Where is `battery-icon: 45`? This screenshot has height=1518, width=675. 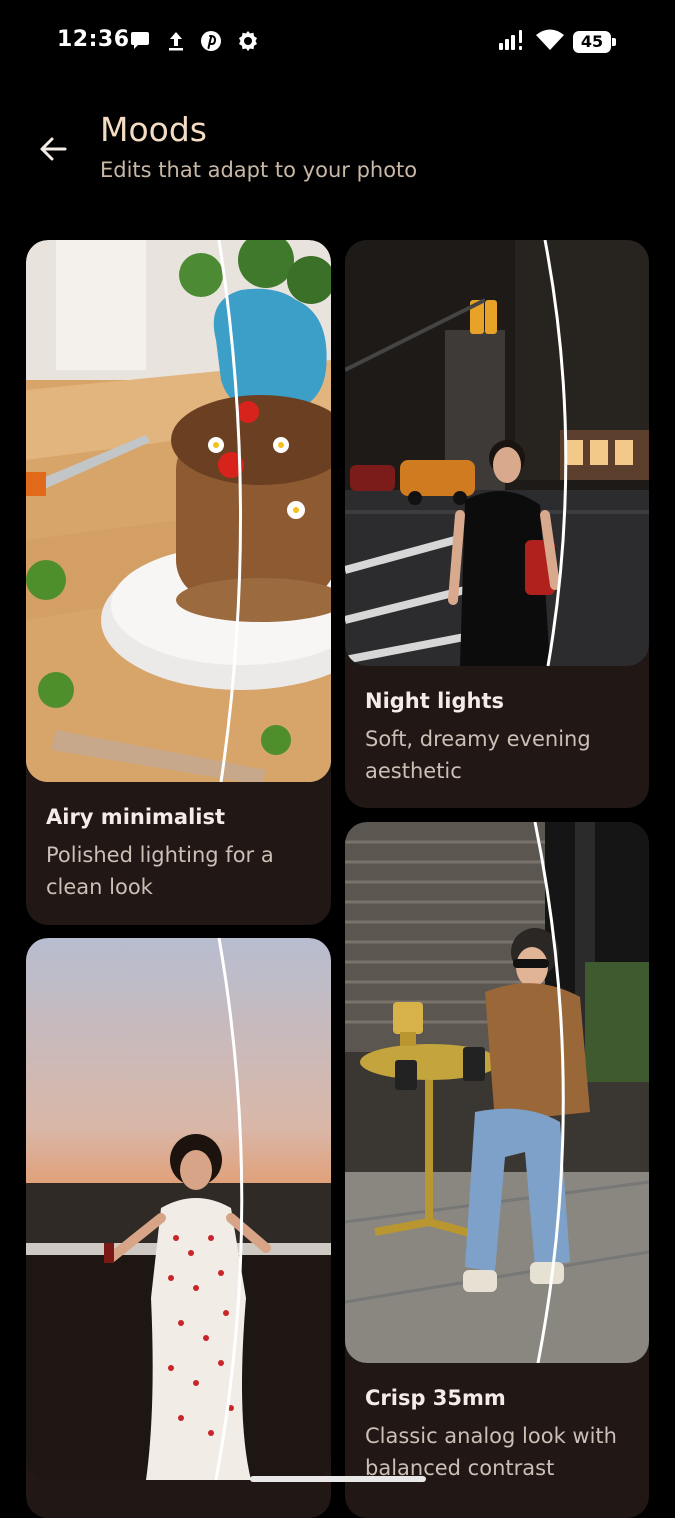
battery-icon: 45 is located at coordinates (594, 42).